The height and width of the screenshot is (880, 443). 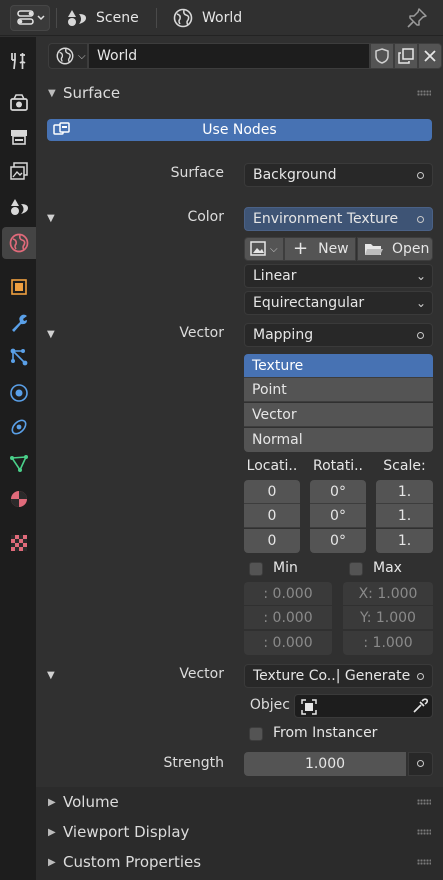 I want to click on rotation-y-field: 0°, so click(x=338, y=516).